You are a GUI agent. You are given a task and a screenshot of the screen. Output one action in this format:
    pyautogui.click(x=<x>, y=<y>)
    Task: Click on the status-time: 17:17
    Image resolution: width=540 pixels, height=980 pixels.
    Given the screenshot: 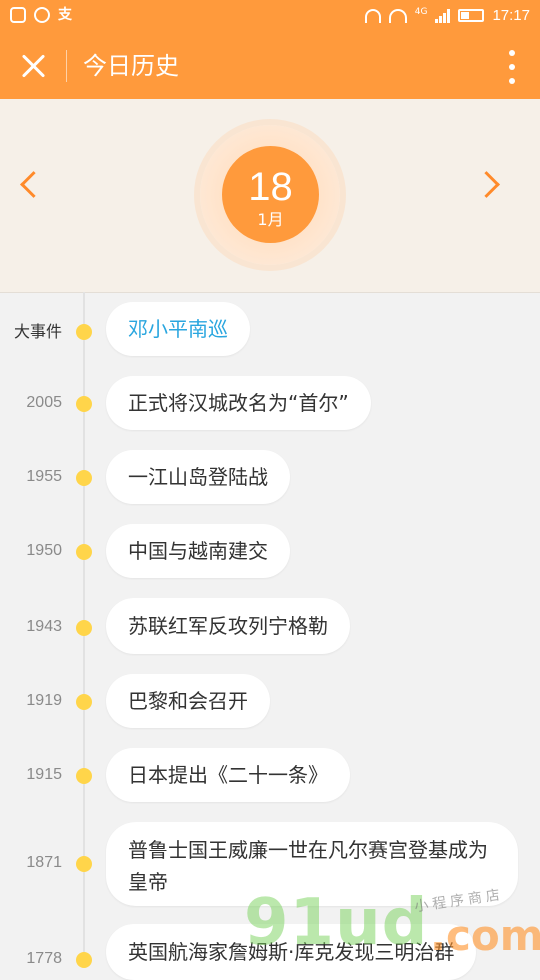 What is the action you would take?
    pyautogui.click(x=511, y=15)
    